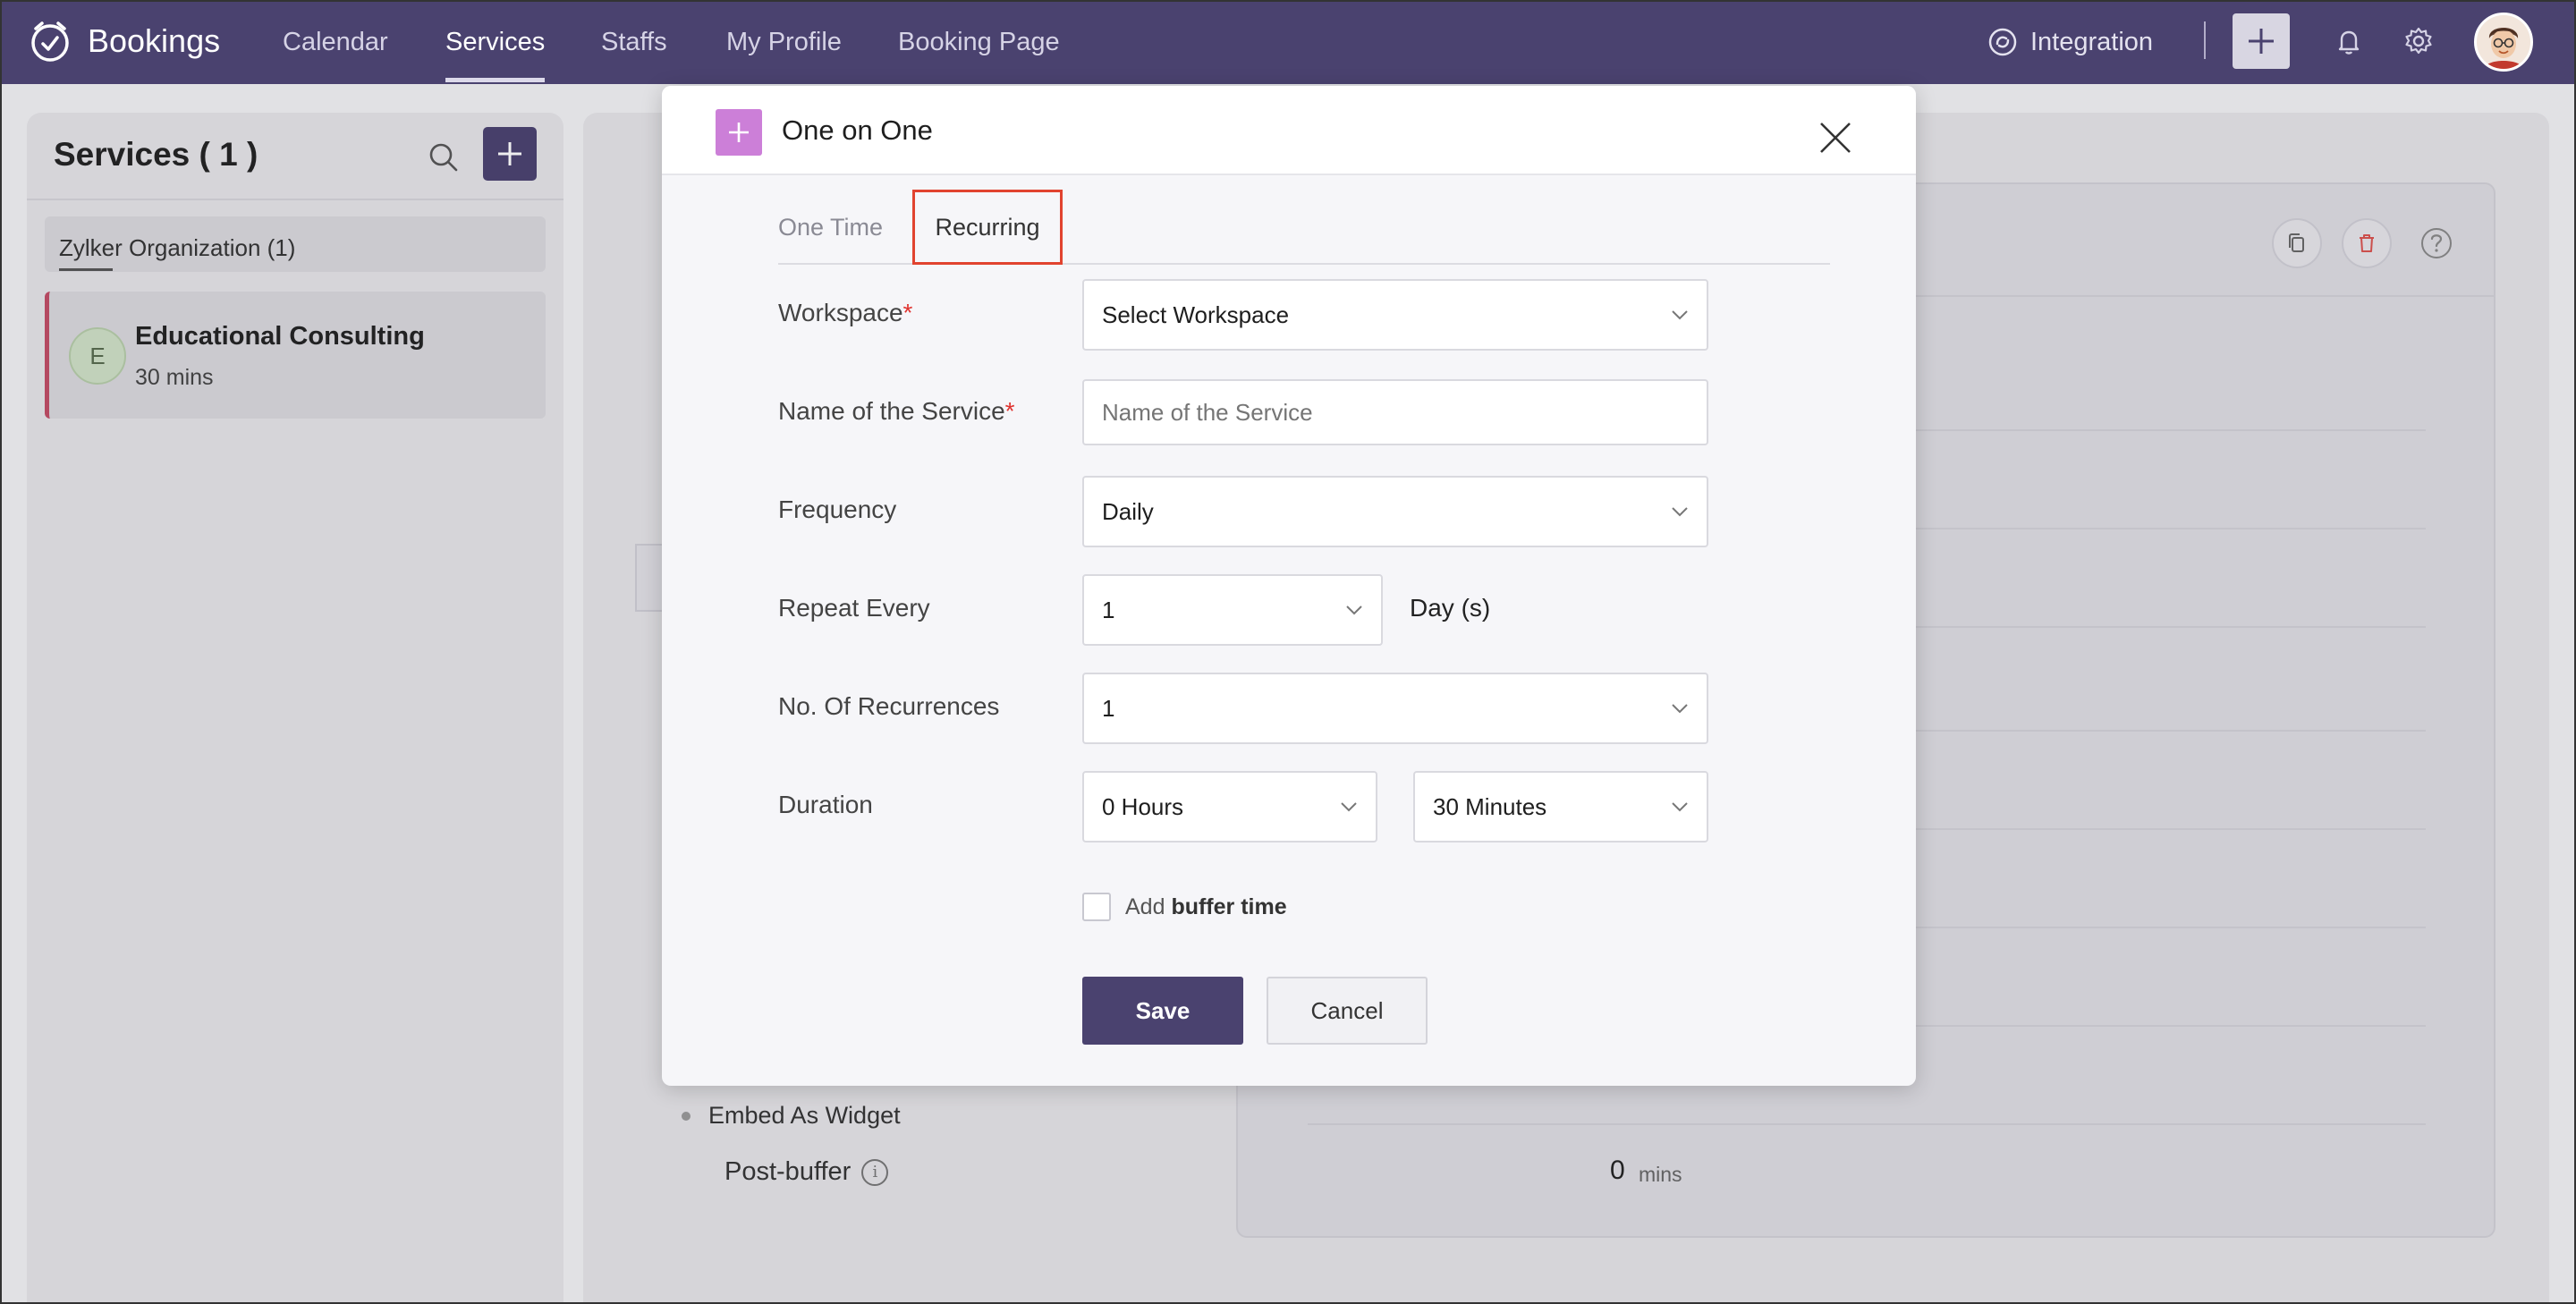 Image resolution: width=2576 pixels, height=1304 pixels. I want to click on integration-icon, so click(2002, 42).